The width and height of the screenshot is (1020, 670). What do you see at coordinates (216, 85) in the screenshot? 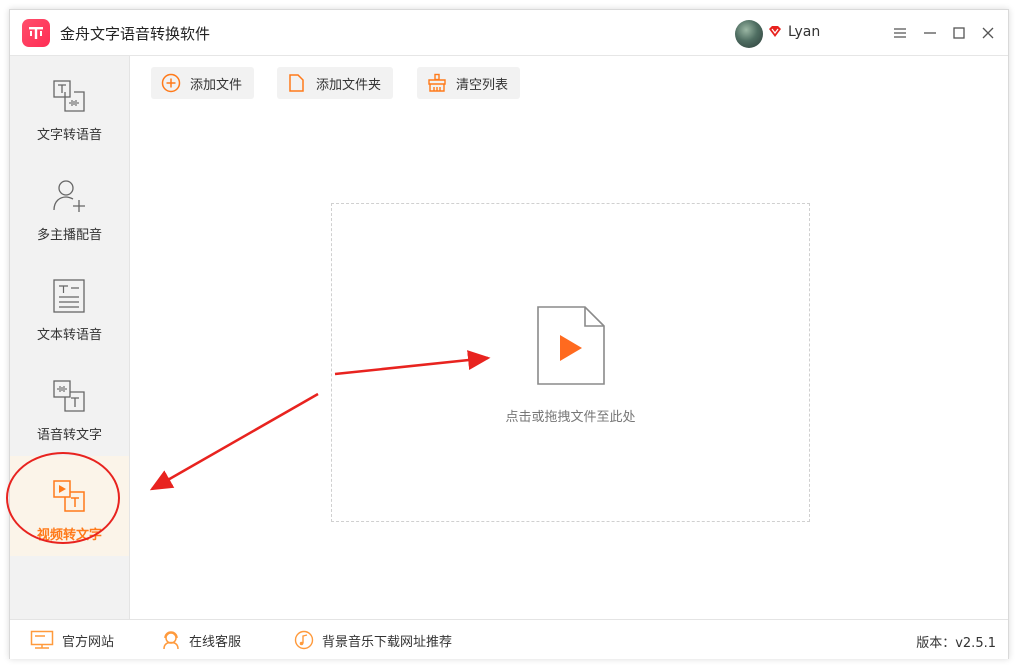
I see `add-file-label: 添加文件` at bounding box center [216, 85].